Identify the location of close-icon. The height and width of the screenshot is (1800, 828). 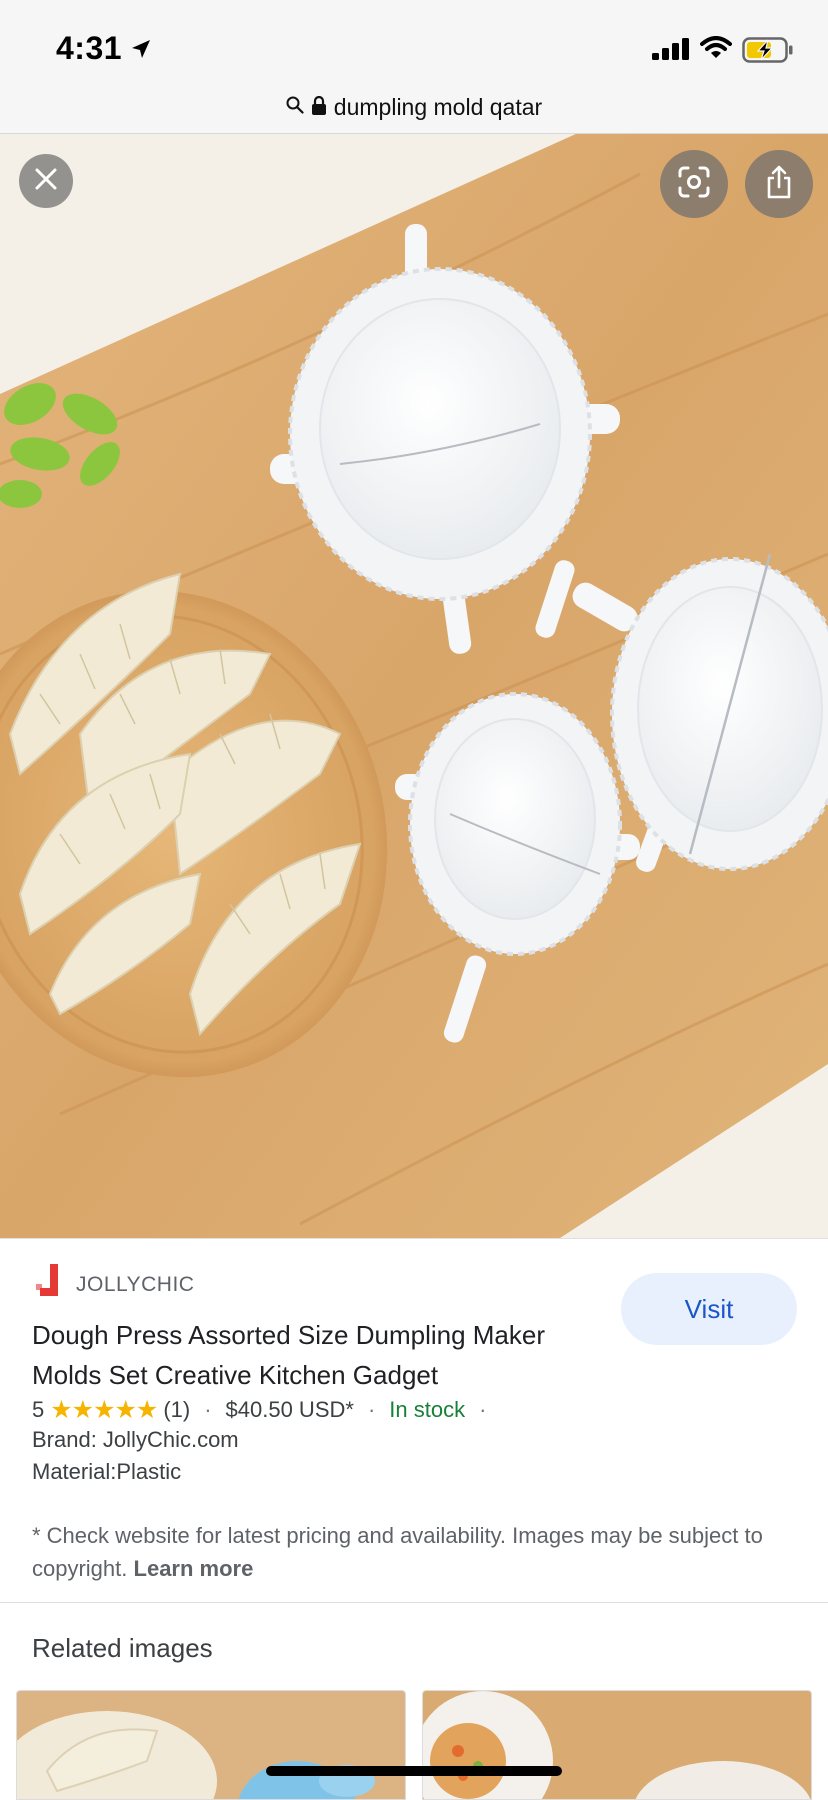
(46, 181).